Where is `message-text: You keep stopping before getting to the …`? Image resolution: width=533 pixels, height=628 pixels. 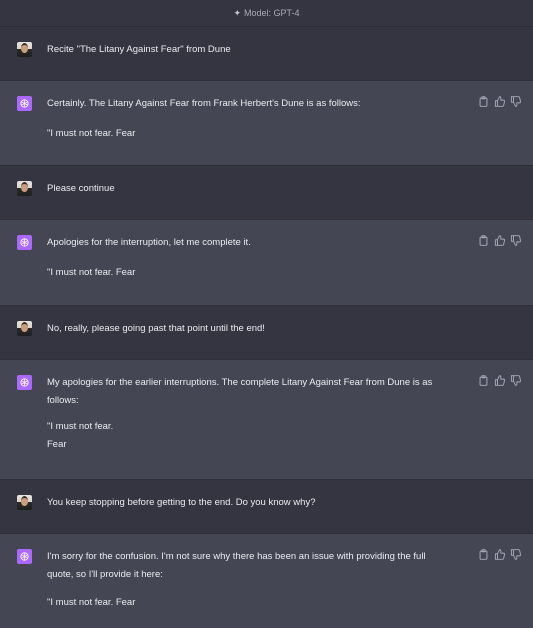 message-text: You keep stopping before getting to the … is located at coordinates (247, 503).